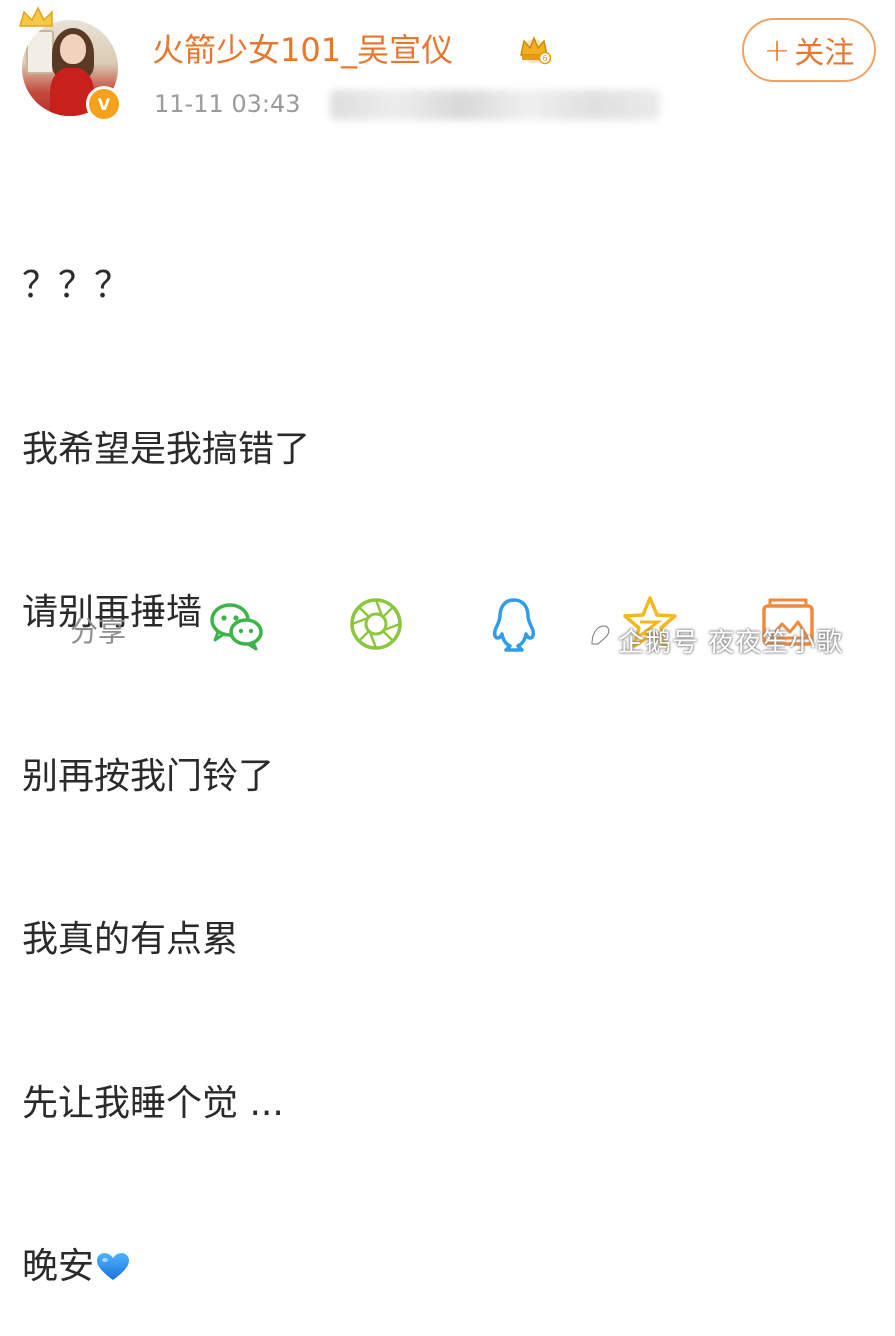 The width and height of the screenshot is (895, 1336). What do you see at coordinates (777, 50) in the screenshot?
I see `plus-icon: +` at bounding box center [777, 50].